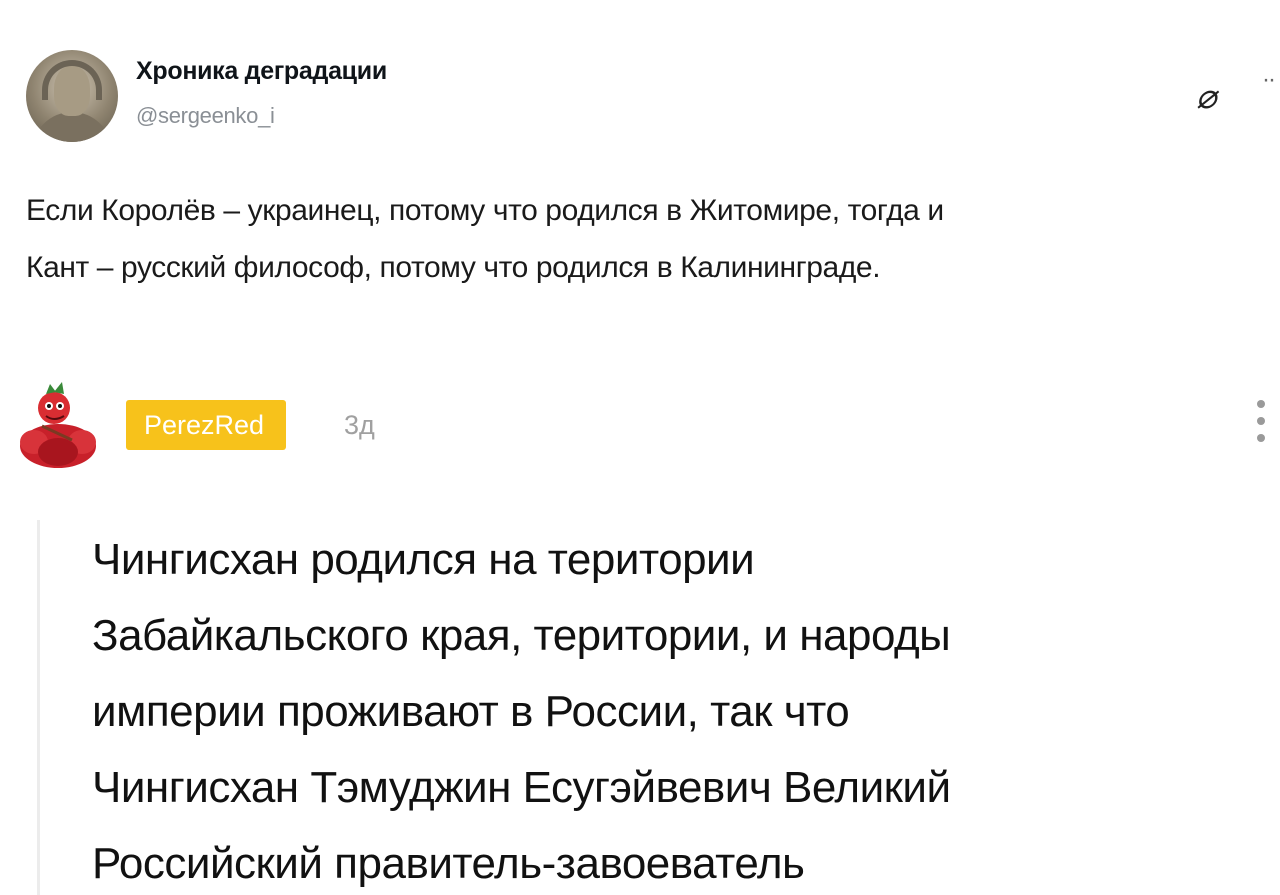 This screenshot has width=1280, height=895. What do you see at coordinates (38, 707) in the screenshot?
I see `thread-line` at bounding box center [38, 707].